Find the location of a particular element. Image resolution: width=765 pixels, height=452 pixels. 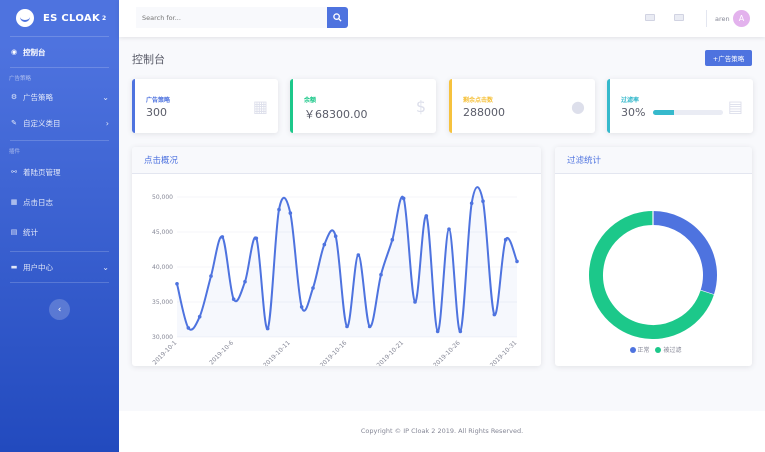

add-ad-strategy-button: +广告策略 is located at coordinates (728, 58).